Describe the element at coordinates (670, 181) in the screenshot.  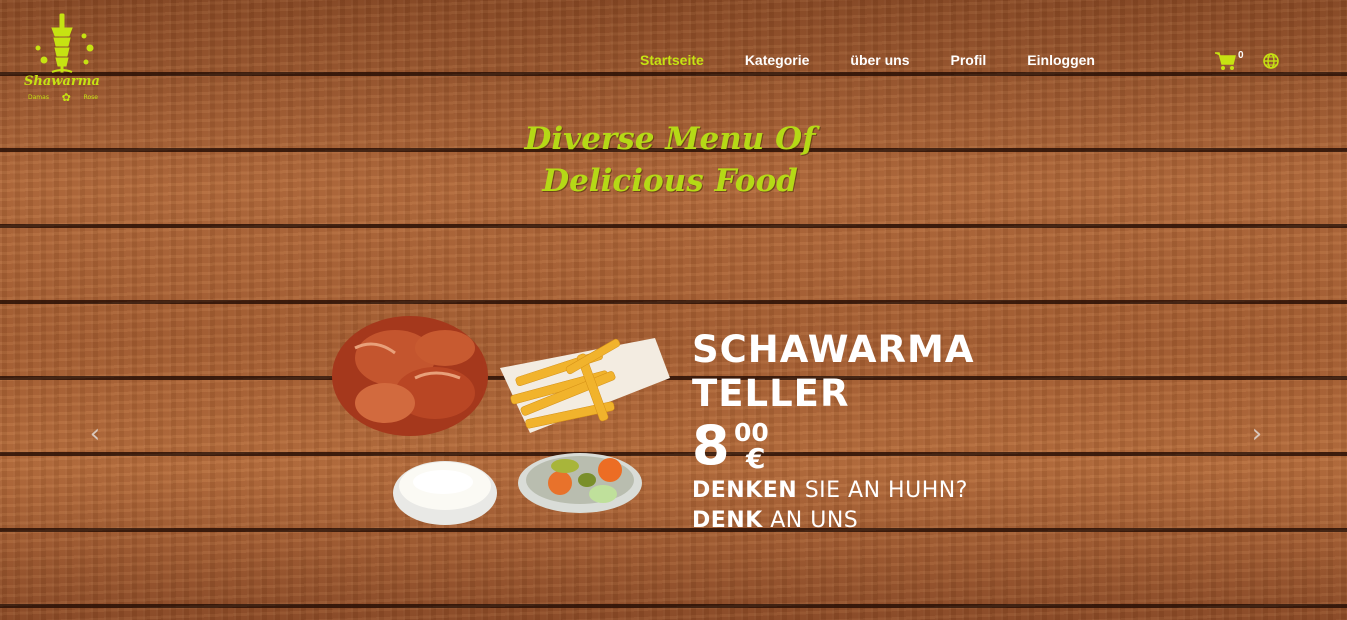
I see `hero-headline-line2: Delicious Food` at that location.